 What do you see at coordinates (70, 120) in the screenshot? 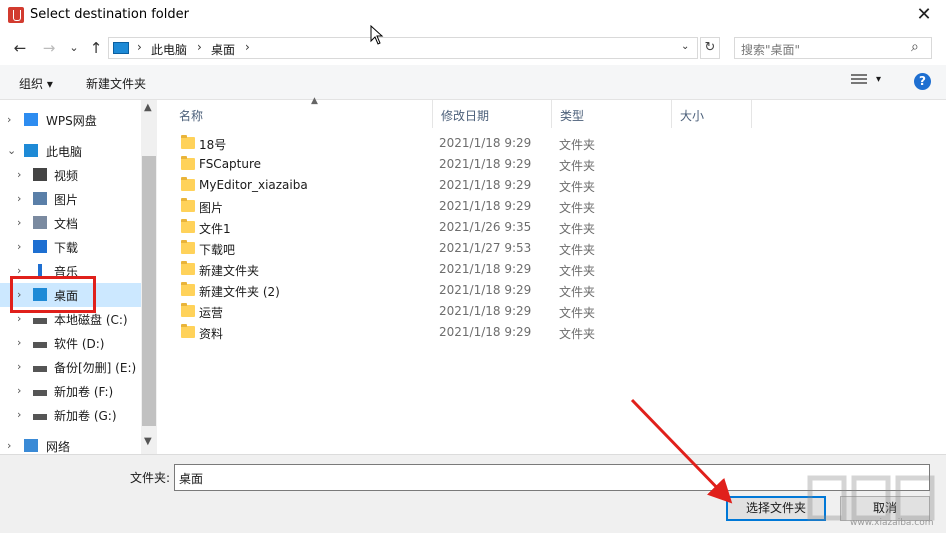
I see `tree-item: › WPS网盘` at bounding box center [70, 120].